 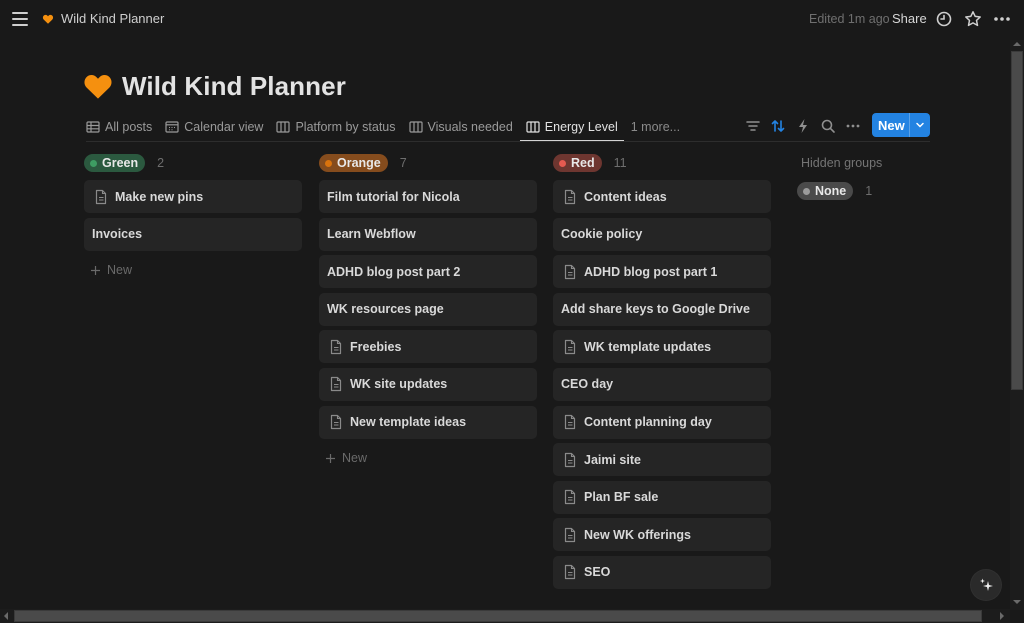 What do you see at coordinates (6, 616) in the screenshot?
I see `scroll-left-arrow-icon` at bounding box center [6, 616].